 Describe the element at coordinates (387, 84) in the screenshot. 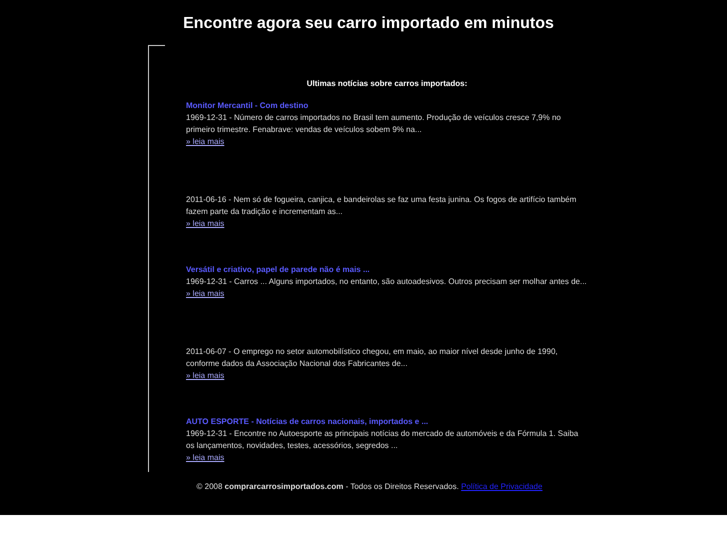

I see `news-heading: Ultimas notícias sobre carros importados:` at that location.